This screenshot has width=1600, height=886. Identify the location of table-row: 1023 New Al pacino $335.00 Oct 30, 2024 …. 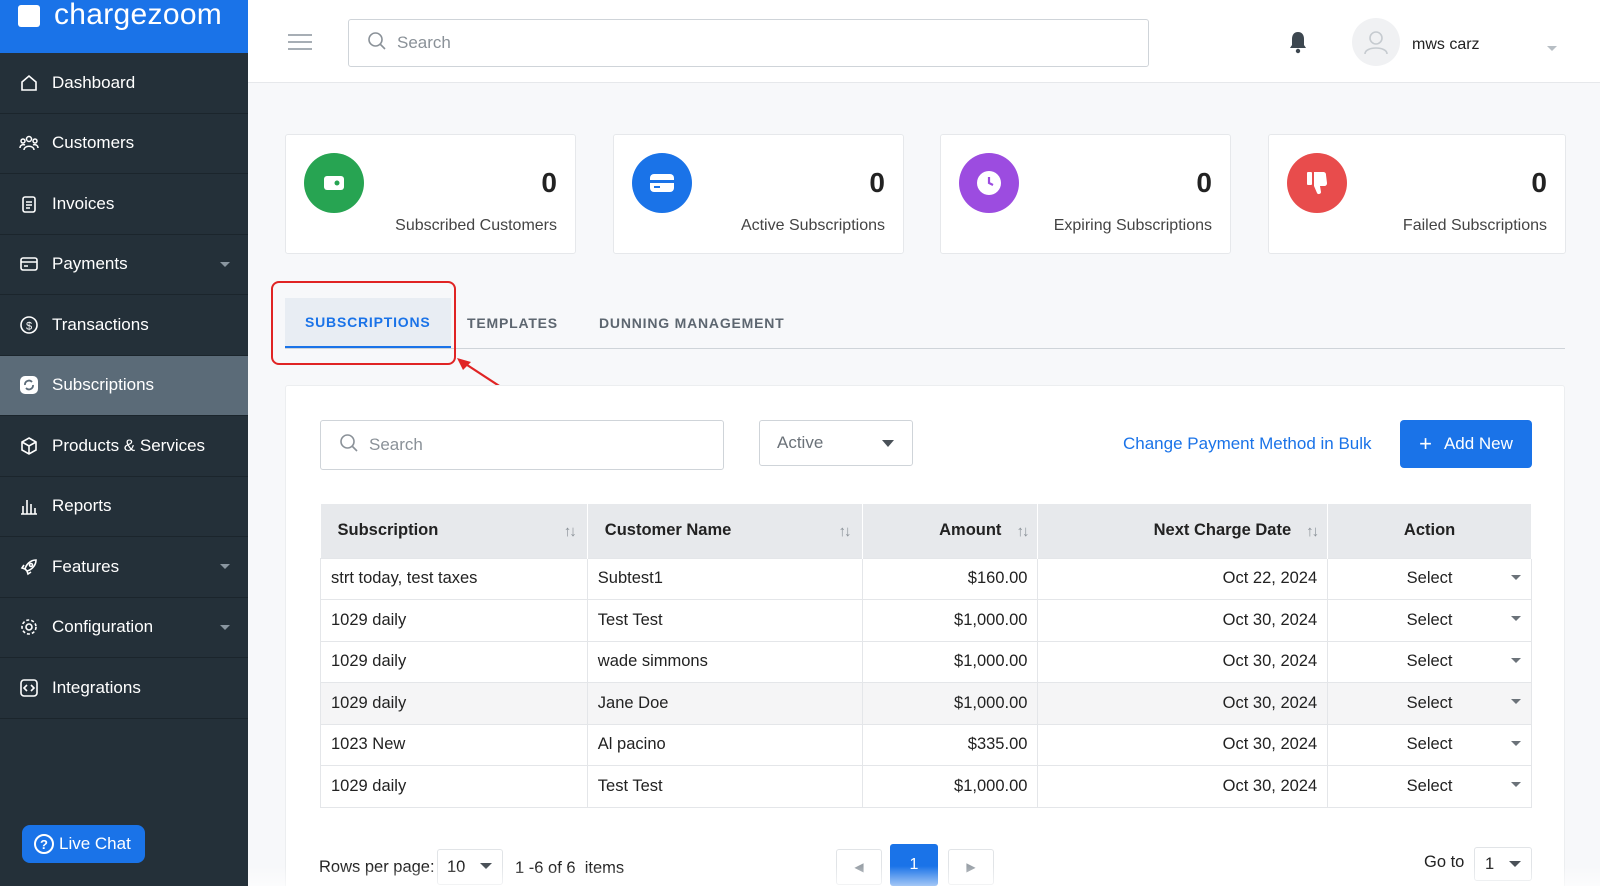
(926, 744).